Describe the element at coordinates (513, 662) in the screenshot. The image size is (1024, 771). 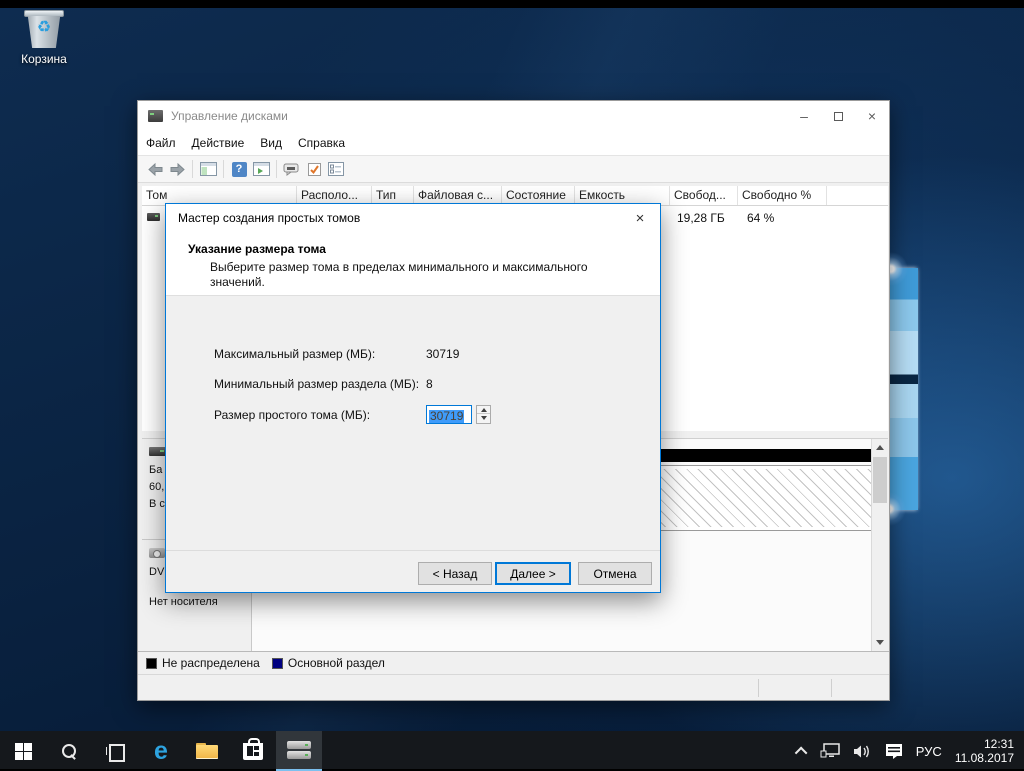
I see `legend-bar: Не распределена Основной раздел` at that location.